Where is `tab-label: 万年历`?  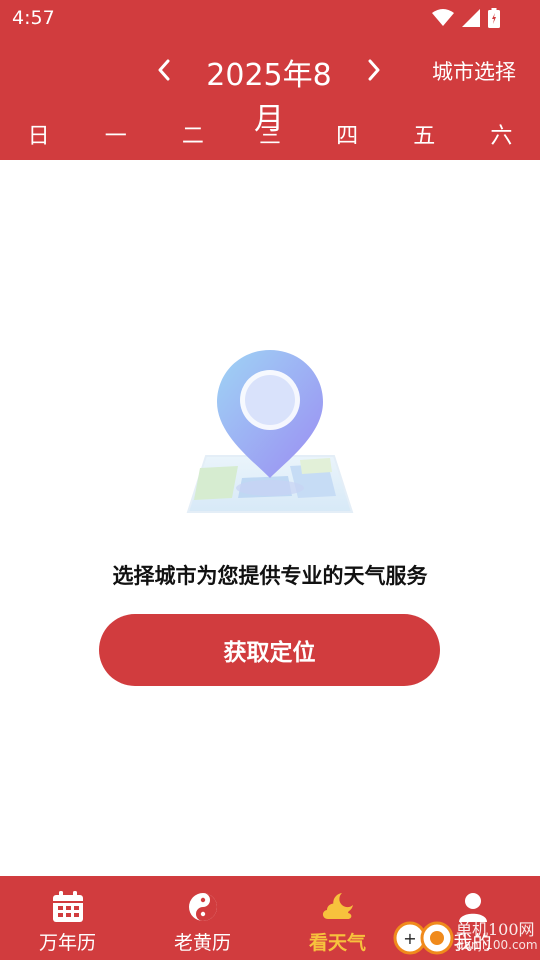 tab-label: 万年历 is located at coordinates (67, 943).